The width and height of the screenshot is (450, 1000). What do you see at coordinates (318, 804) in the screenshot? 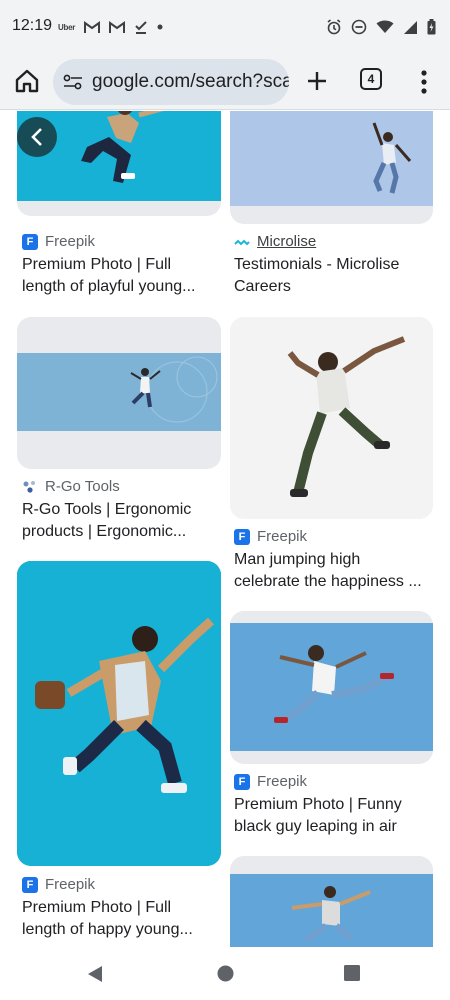
I see `title-line: Premium Photo | Funny` at bounding box center [318, 804].